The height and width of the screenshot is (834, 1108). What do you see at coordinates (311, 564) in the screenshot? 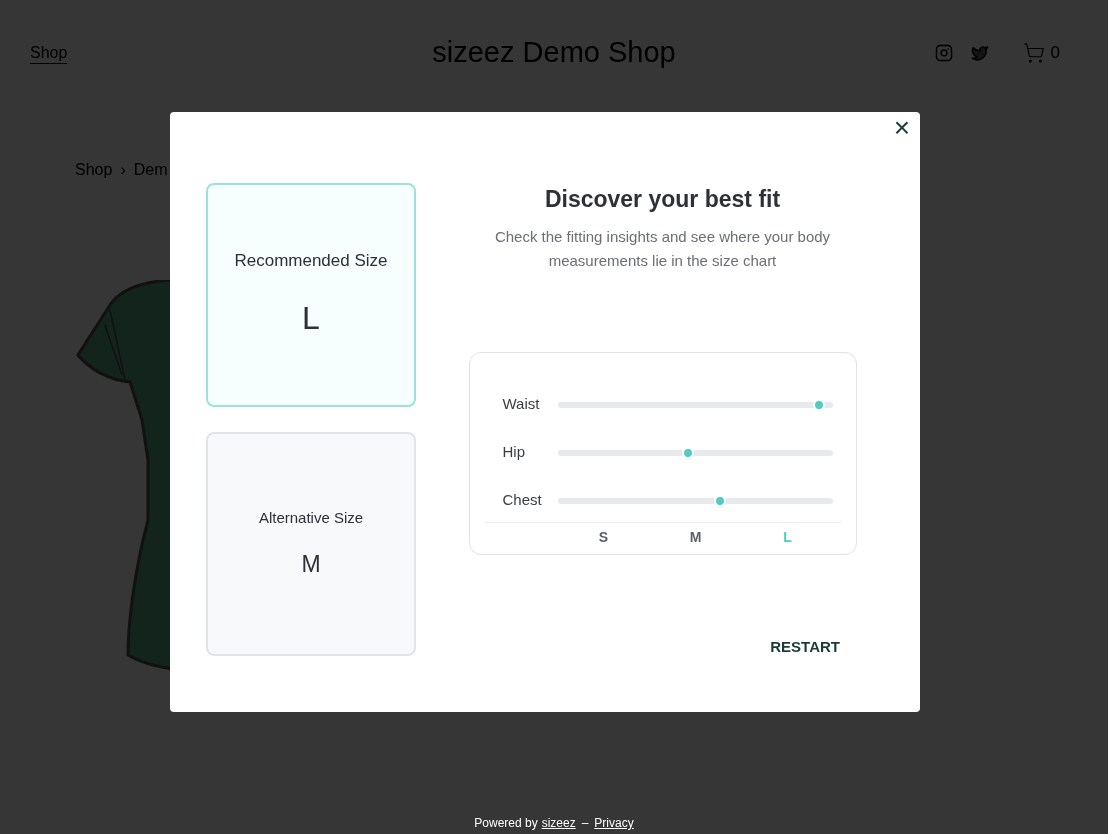
I see `size-value: M` at bounding box center [311, 564].